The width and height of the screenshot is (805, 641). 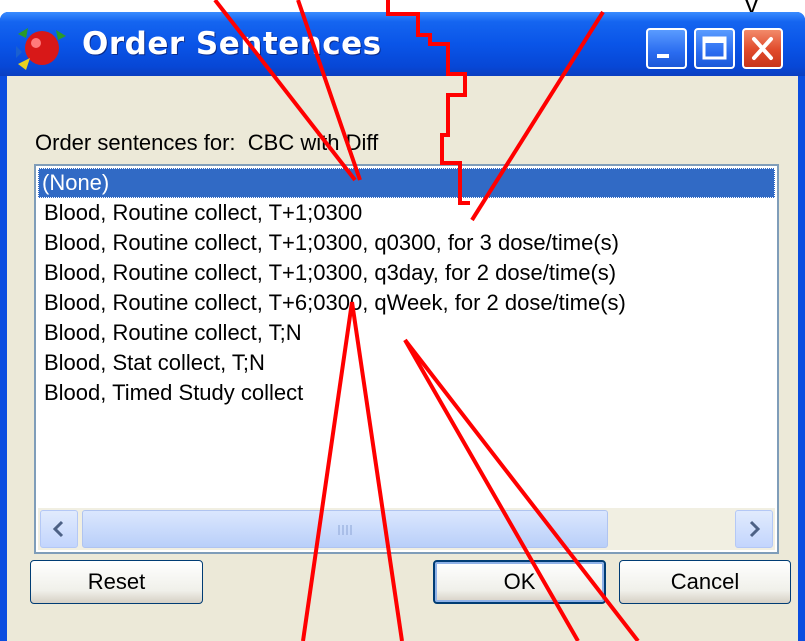 What do you see at coordinates (666, 48) in the screenshot?
I see `minimize-button` at bounding box center [666, 48].